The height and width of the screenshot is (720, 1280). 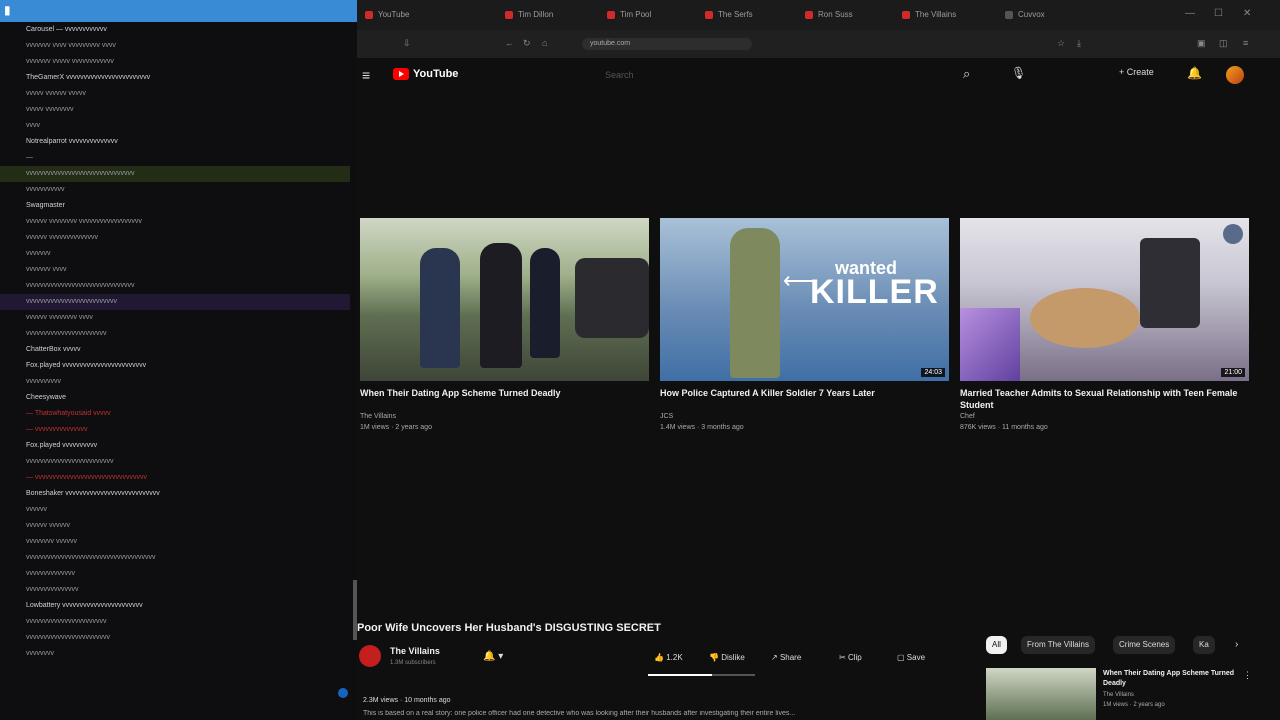 What do you see at coordinates (933, 372) in the screenshot?
I see `duration-badge: 24:03` at bounding box center [933, 372].